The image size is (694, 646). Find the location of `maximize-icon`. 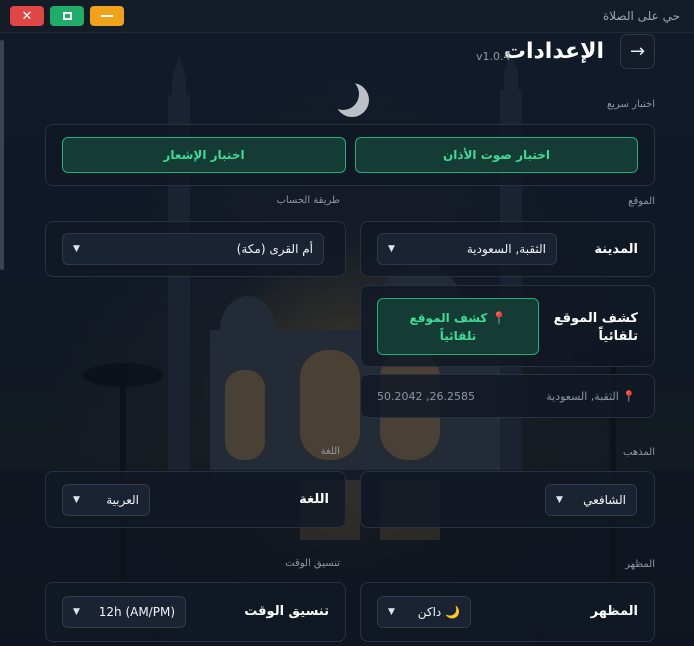

maximize-icon is located at coordinates (67, 16).